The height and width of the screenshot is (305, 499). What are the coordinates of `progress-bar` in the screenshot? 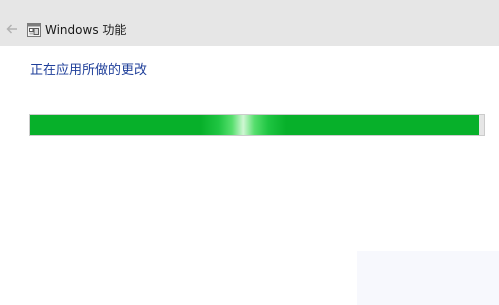 It's located at (257, 125).